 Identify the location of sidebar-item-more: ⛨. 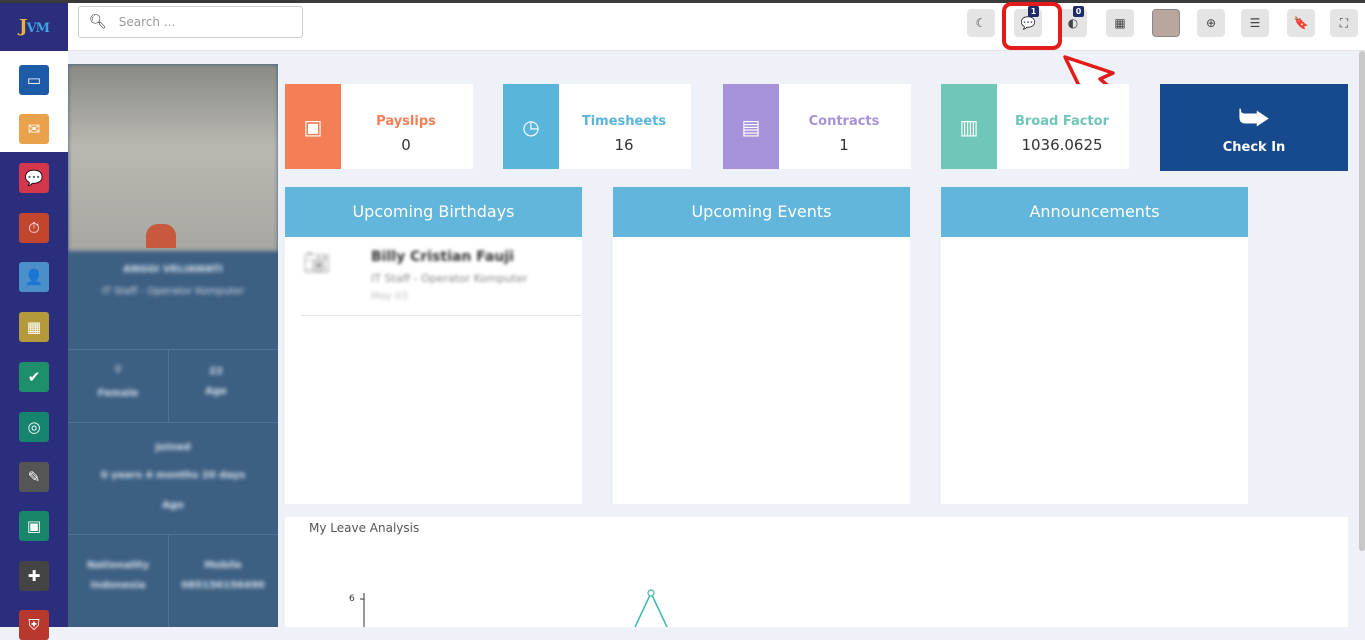
(34, 625).